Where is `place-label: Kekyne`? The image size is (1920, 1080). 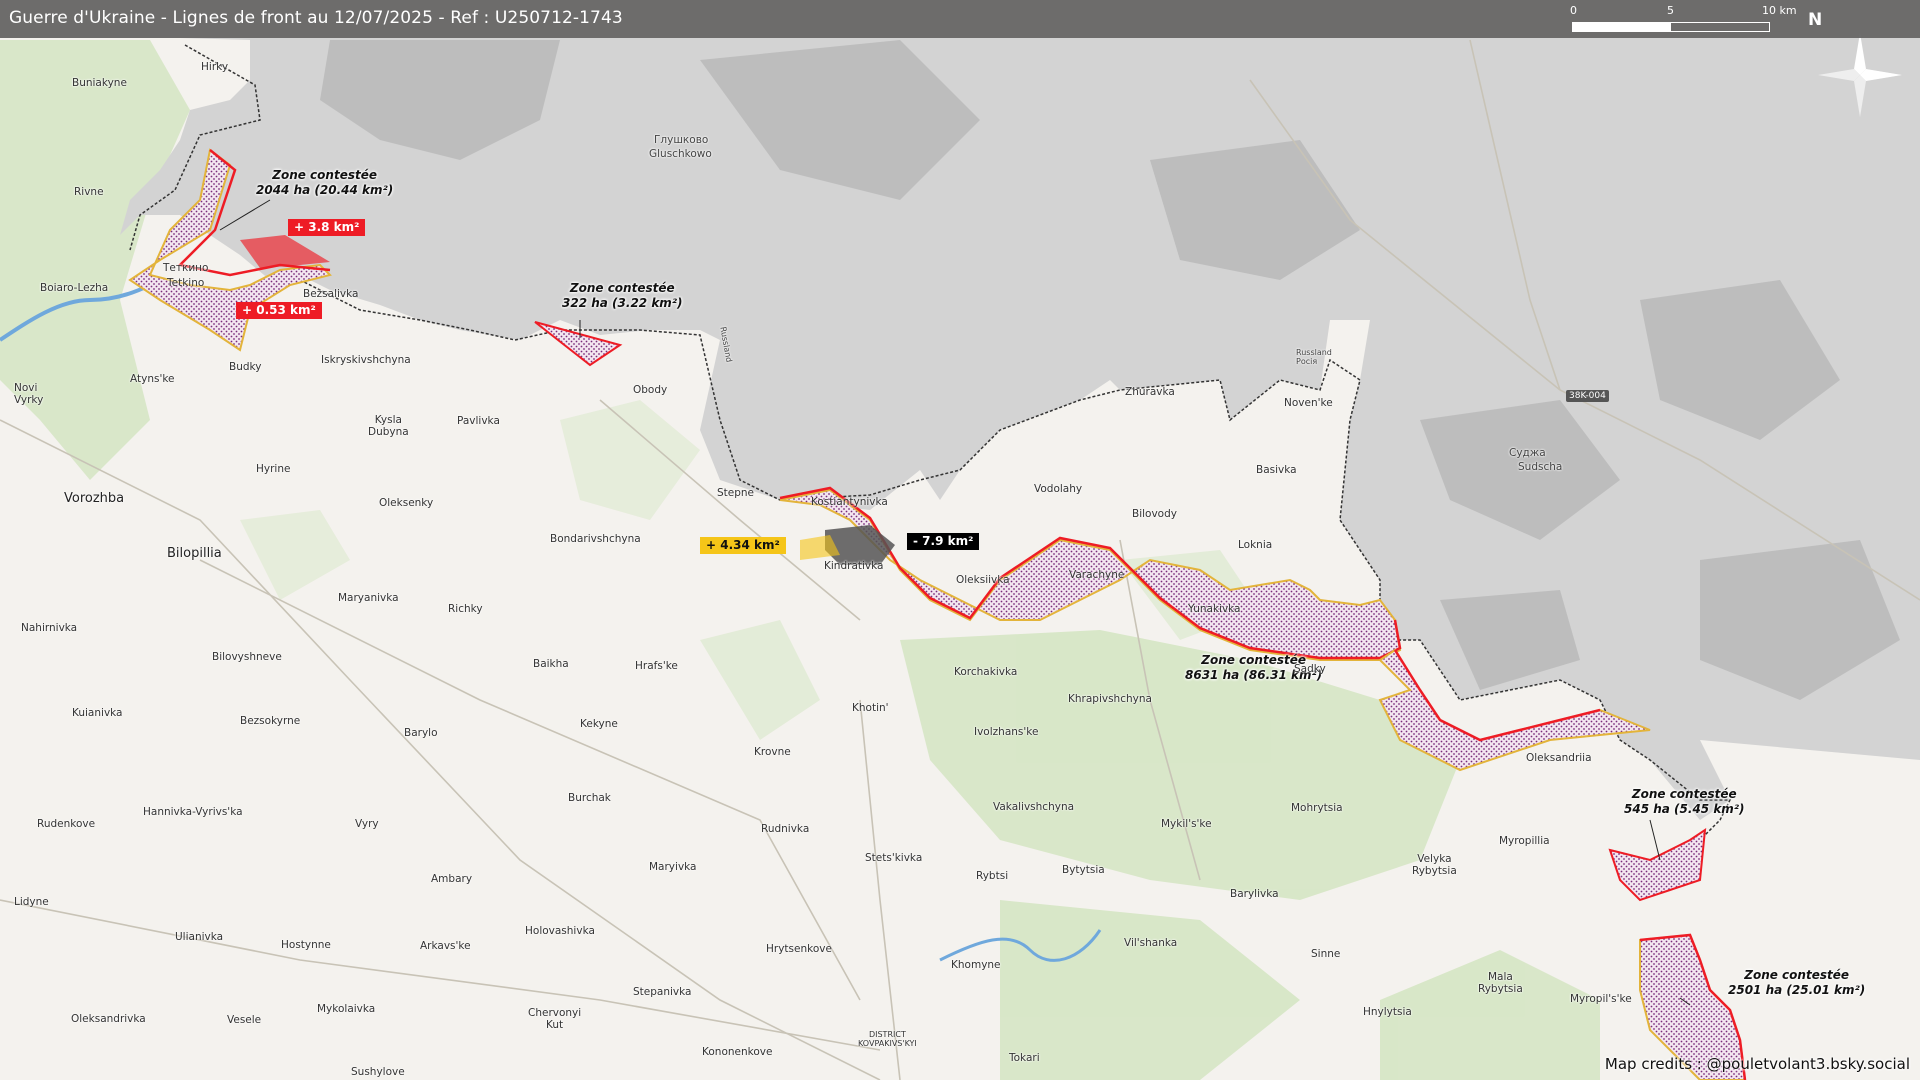 place-label: Kekyne is located at coordinates (599, 724).